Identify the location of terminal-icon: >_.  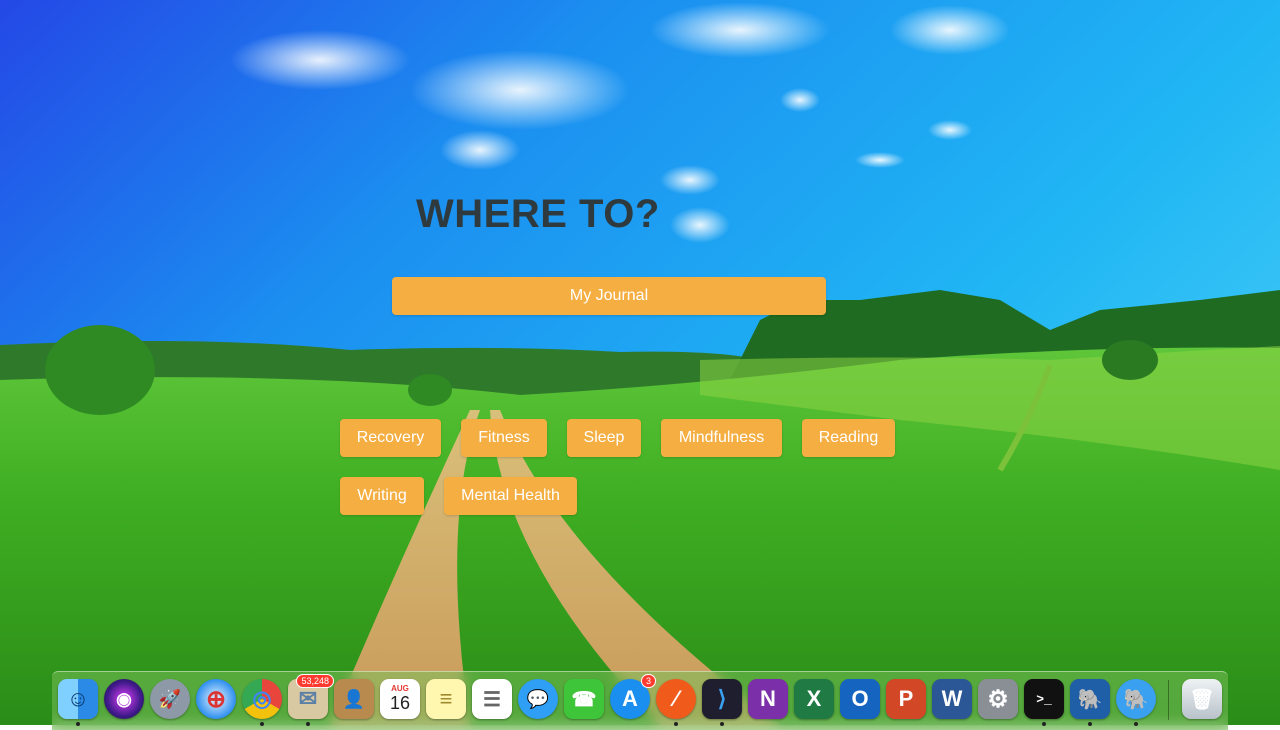
(1044, 699).